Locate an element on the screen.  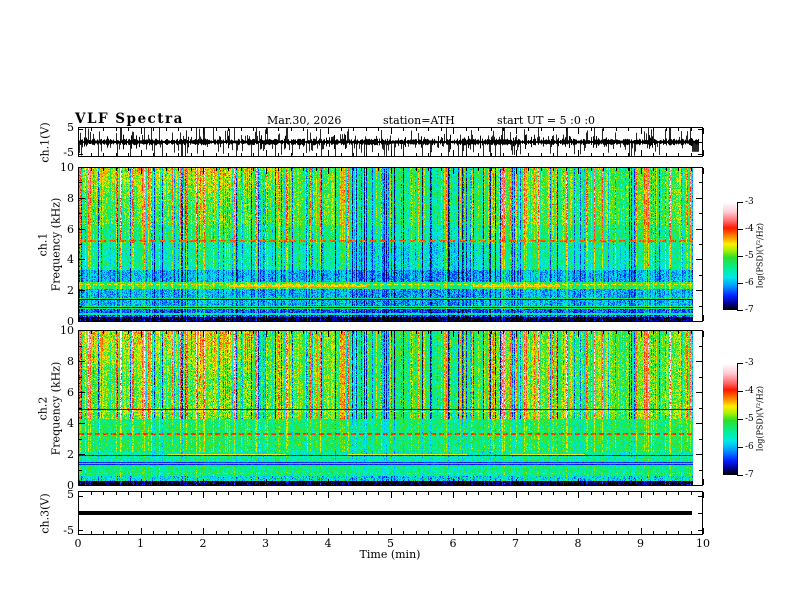
freq-tick-label: 10 is located at coordinates (67, 330).